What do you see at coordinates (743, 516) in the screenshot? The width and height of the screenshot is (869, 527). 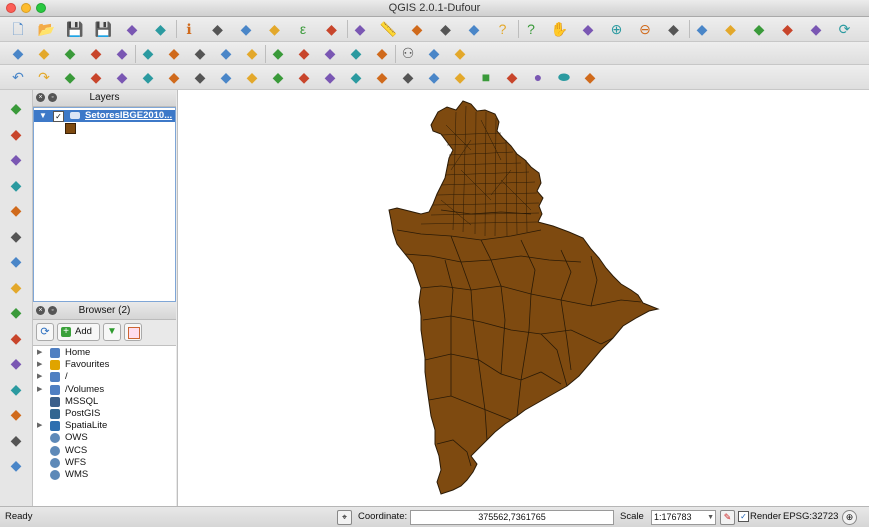 I see `render-checkbox: ✓` at bounding box center [743, 516].